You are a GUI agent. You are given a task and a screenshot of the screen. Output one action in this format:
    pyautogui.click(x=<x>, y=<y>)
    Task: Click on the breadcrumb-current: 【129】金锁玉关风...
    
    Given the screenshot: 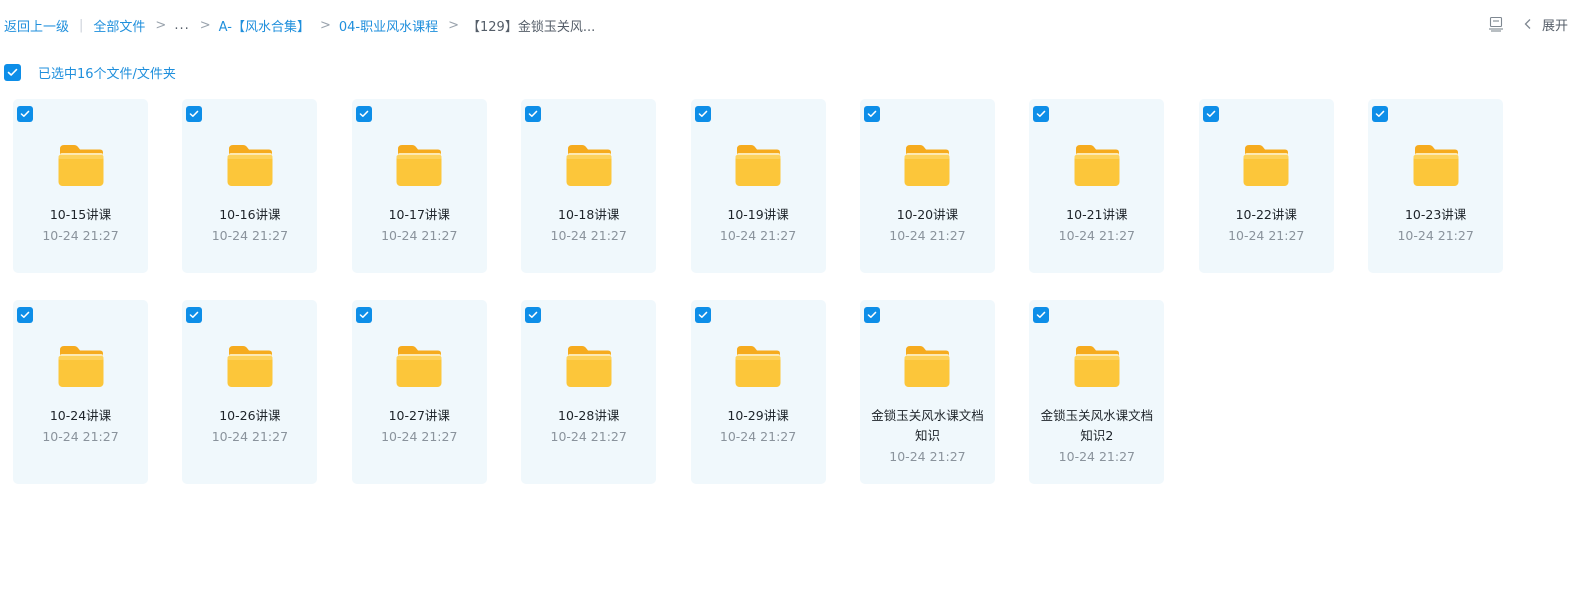 What is the action you would take?
    pyautogui.click(x=531, y=27)
    